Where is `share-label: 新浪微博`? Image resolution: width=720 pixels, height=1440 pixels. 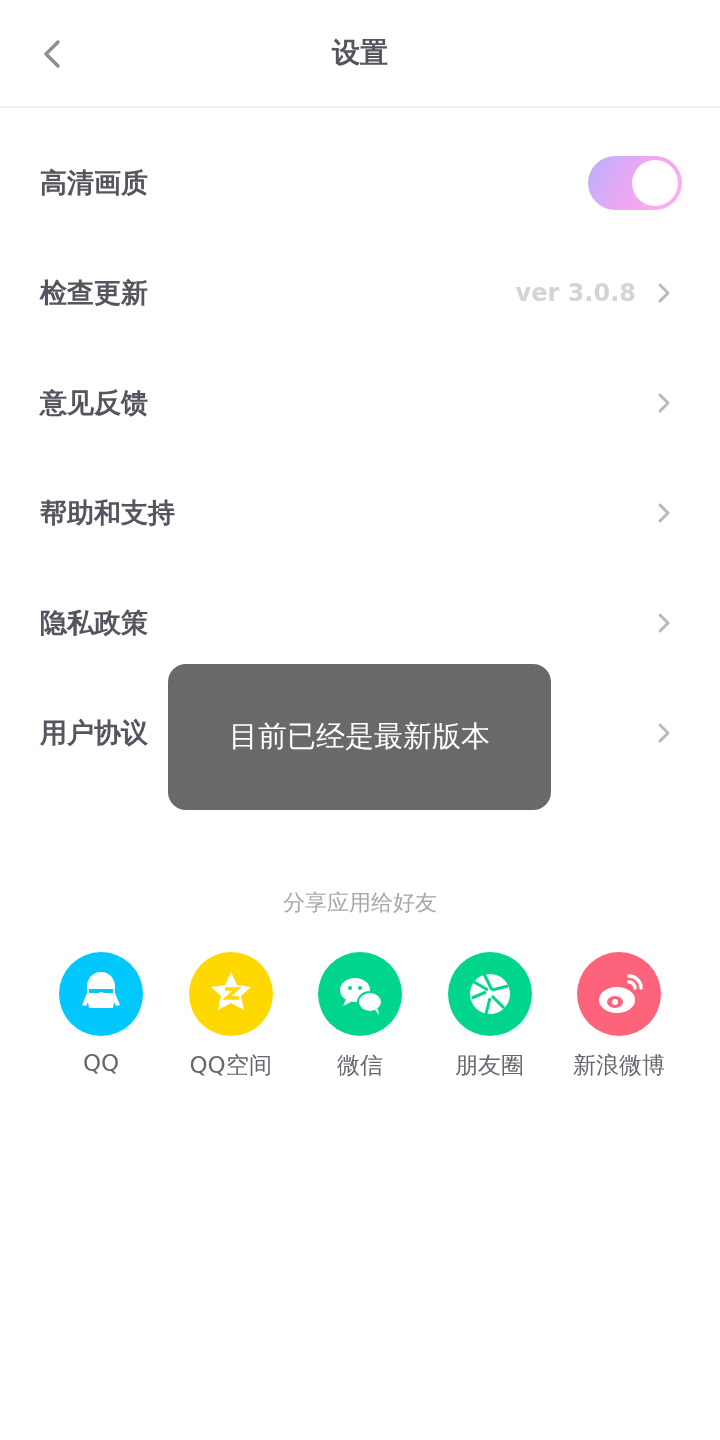
share-label: 新浪微博 is located at coordinates (619, 1065).